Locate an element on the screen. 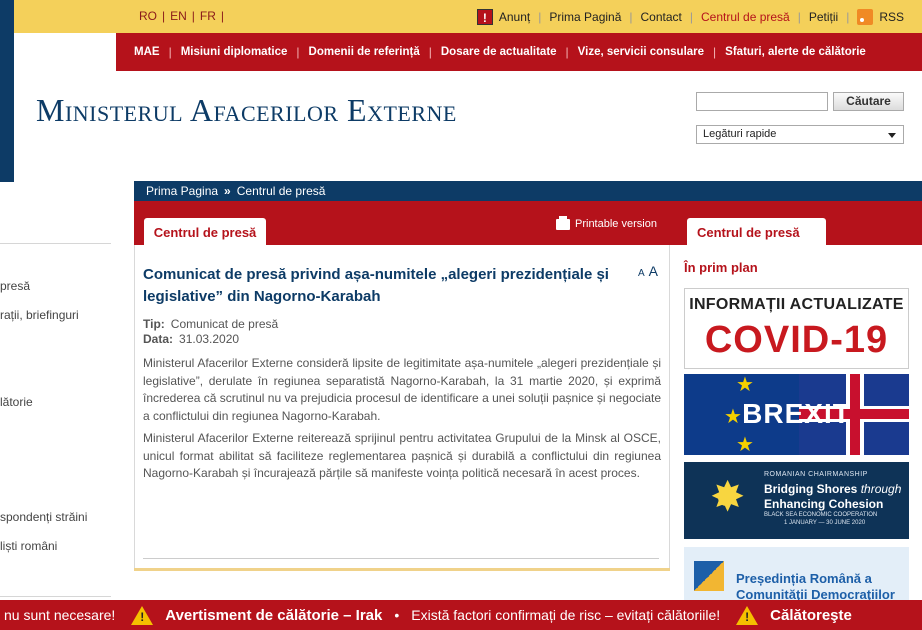  banner-subheadline: Enhancing Cohesion is located at coordinates (824, 504).